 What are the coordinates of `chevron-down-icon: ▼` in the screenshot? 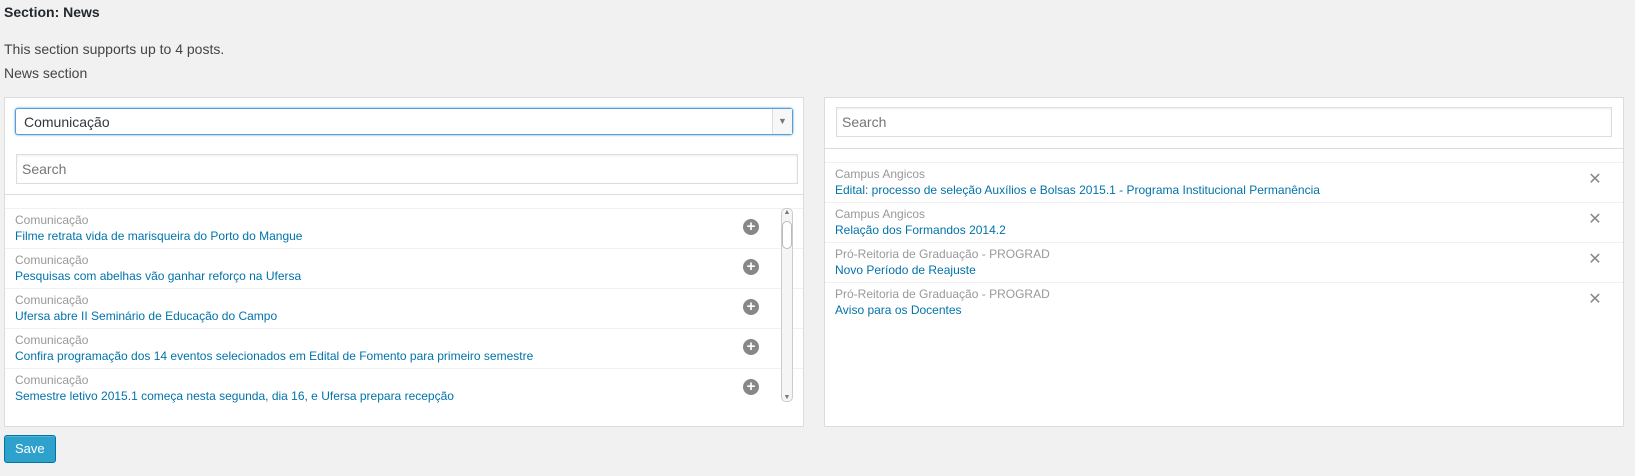 It's located at (782, 121).